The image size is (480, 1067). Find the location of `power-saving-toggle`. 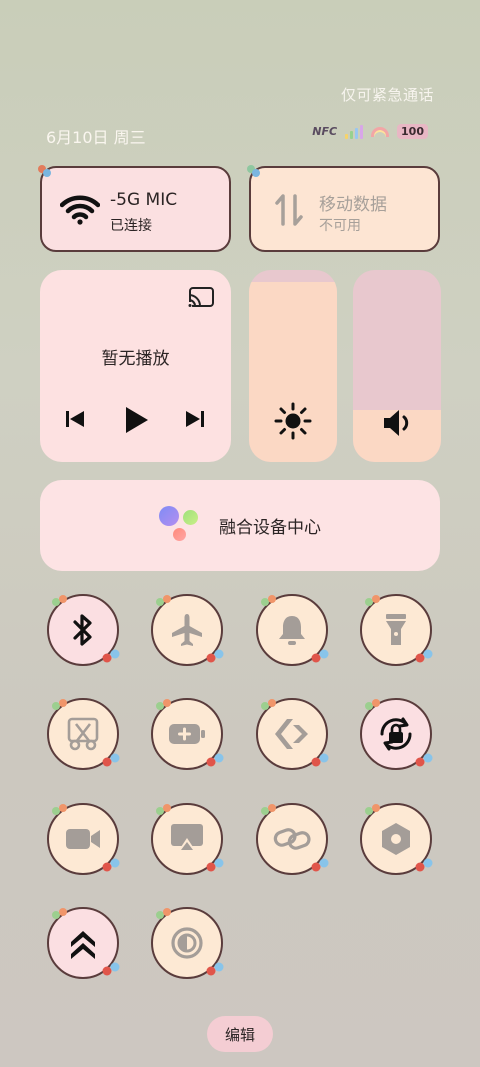

power-saving-toggle is located at coordinates (188, 733).